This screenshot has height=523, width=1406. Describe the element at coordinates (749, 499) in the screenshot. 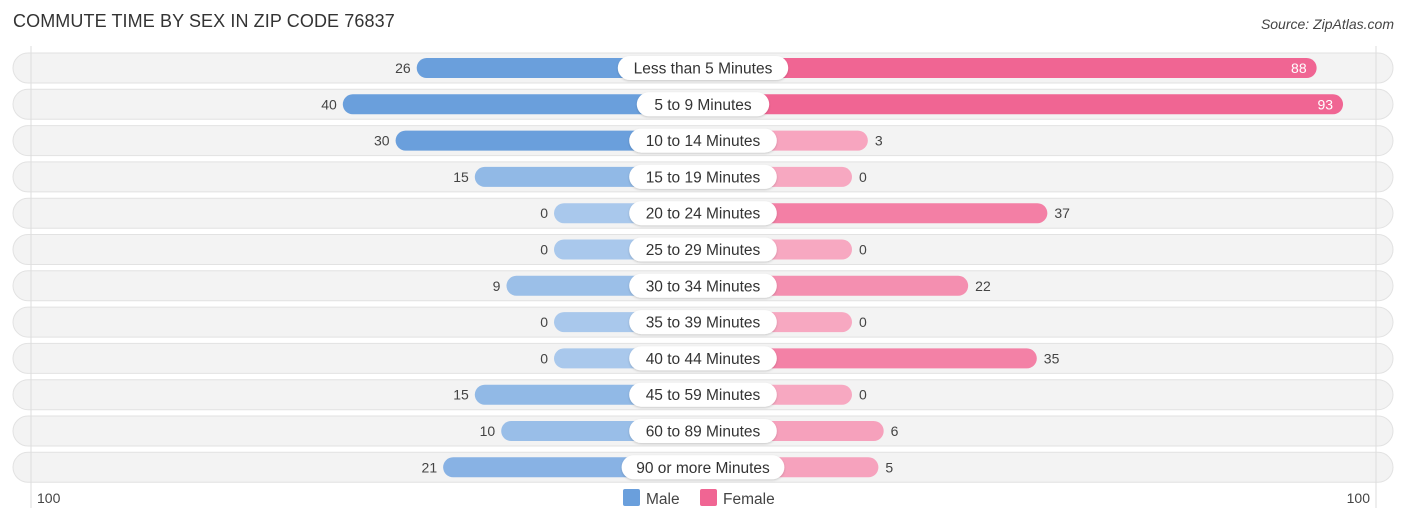

I see `legend-label-female: Female` at that location.